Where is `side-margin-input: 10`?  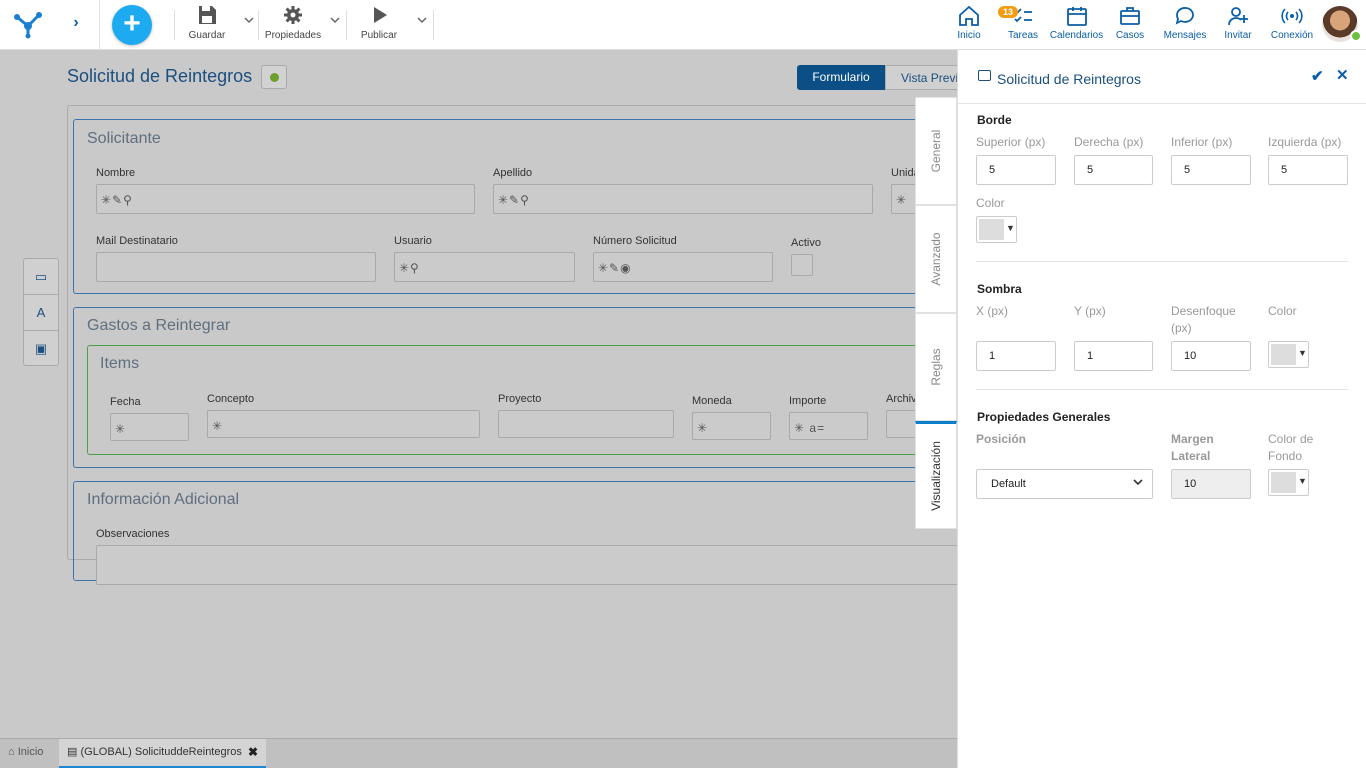 side-margin-input: 10 is located at coordinates (1211, 484).